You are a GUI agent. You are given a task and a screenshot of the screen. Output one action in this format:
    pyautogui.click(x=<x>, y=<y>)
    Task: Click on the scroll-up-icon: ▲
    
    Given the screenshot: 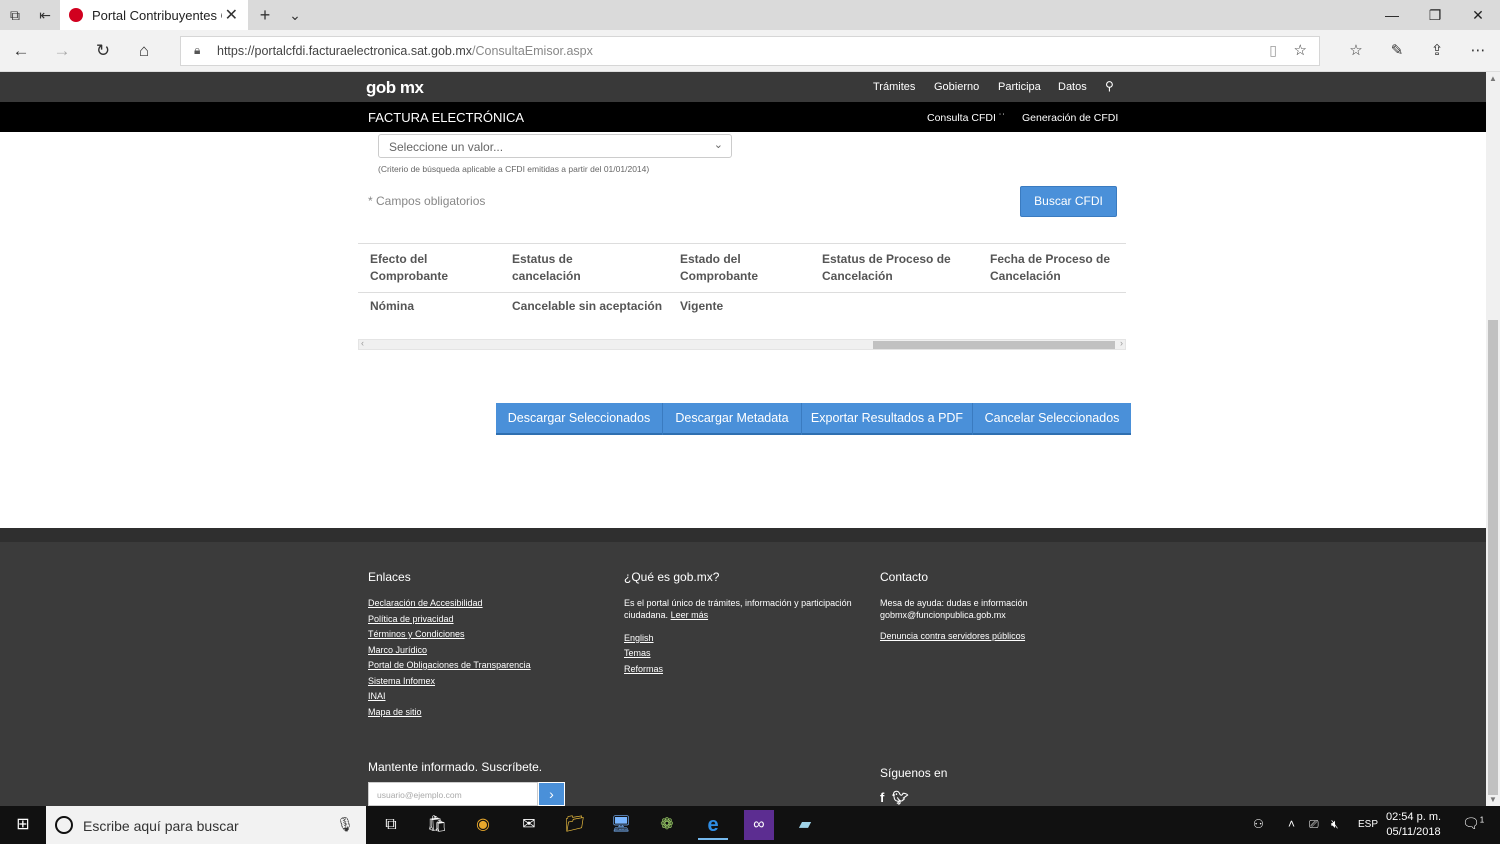 What is the action you would take?
    pyautogui.click(x=1493, y=78)
    